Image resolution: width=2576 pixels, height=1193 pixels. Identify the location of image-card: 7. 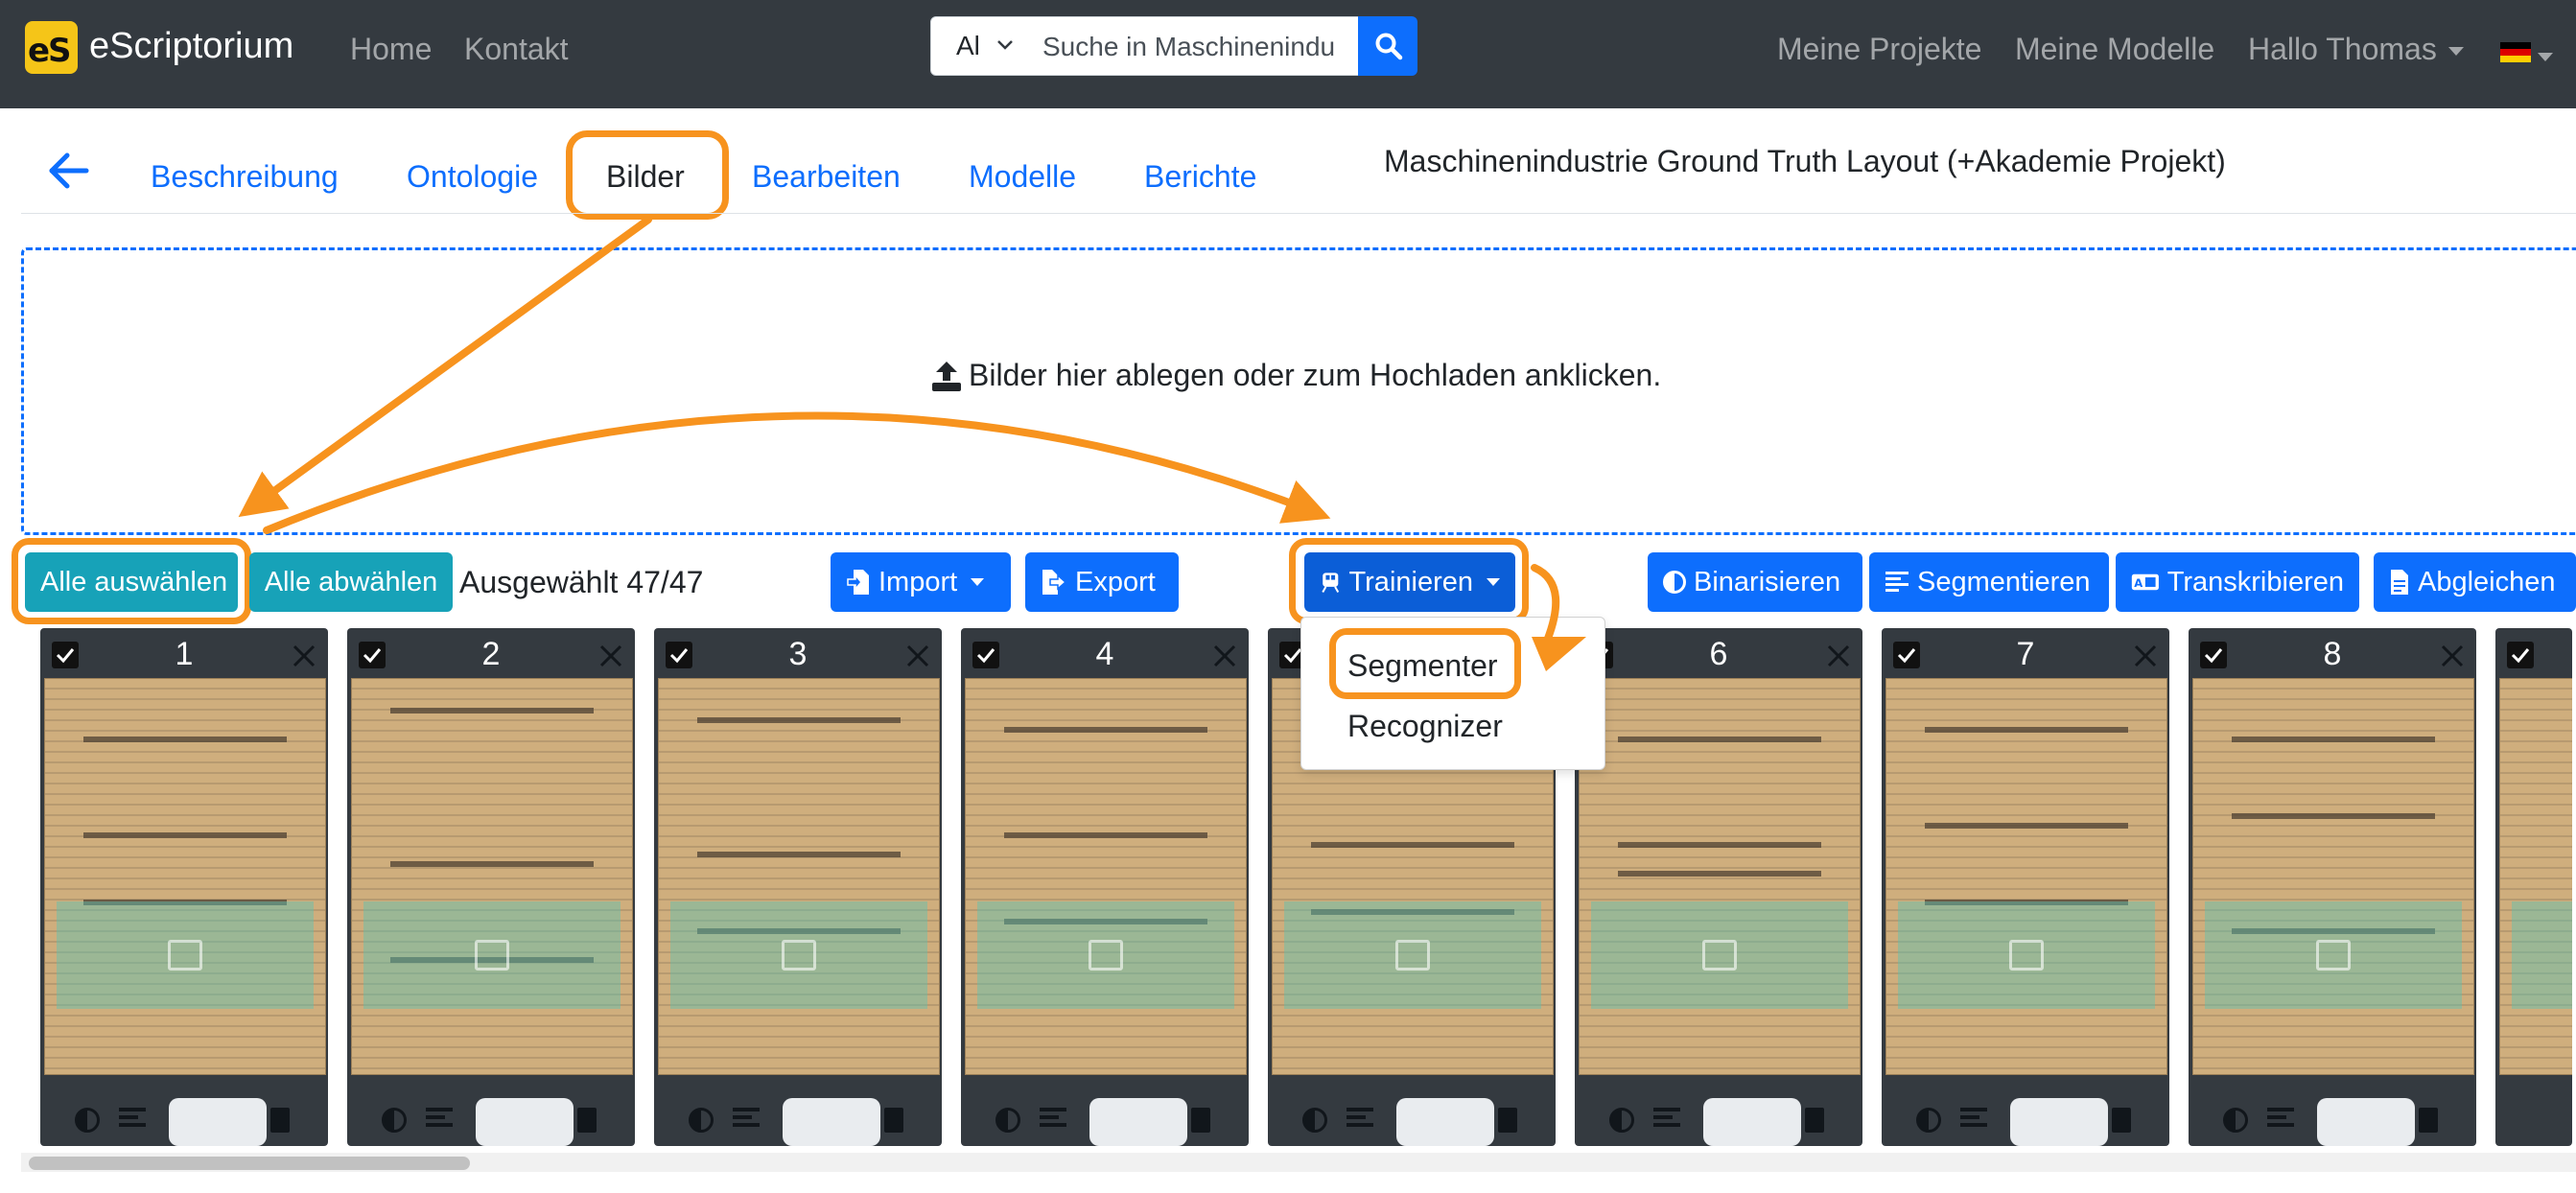
(2025, 887).